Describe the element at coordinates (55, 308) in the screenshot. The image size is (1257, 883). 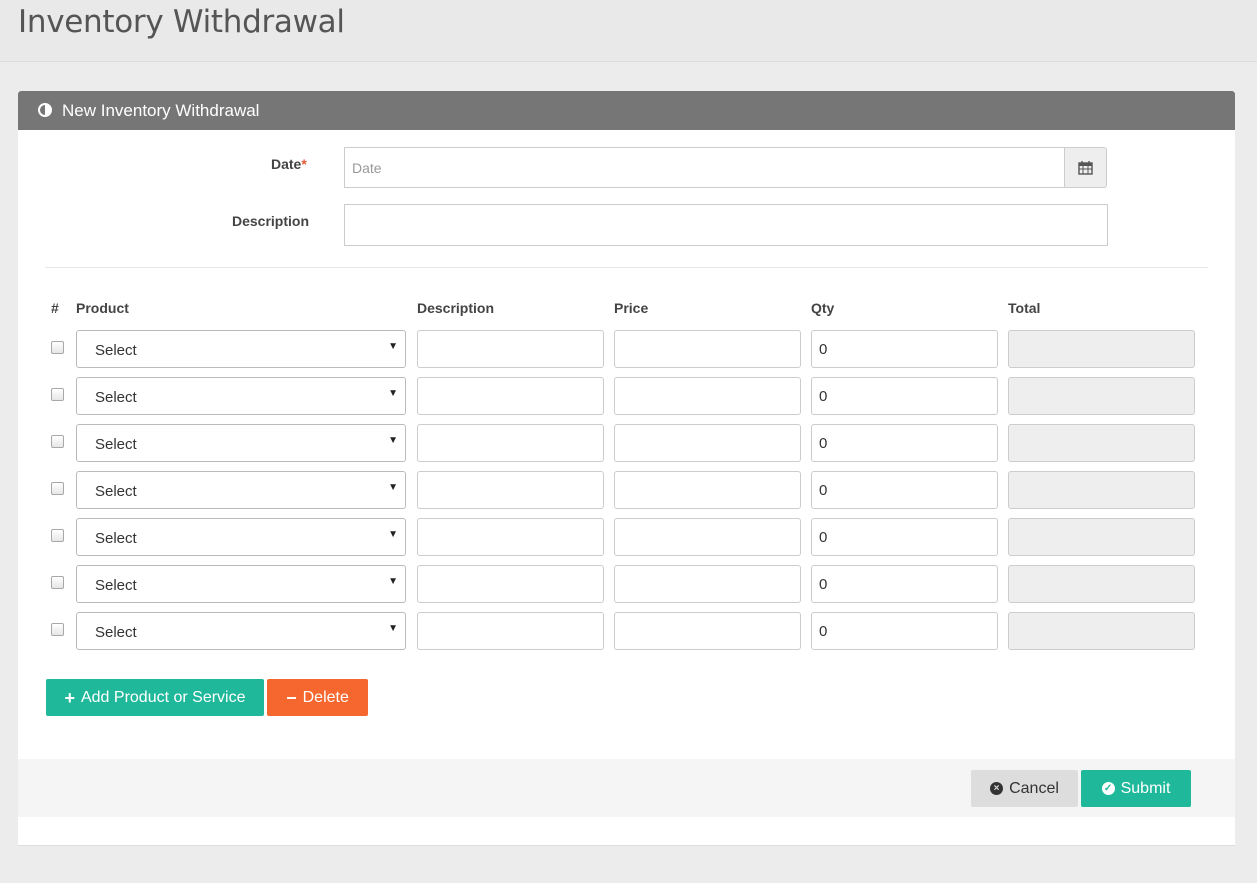
I see `col-index-header: #` at that location.